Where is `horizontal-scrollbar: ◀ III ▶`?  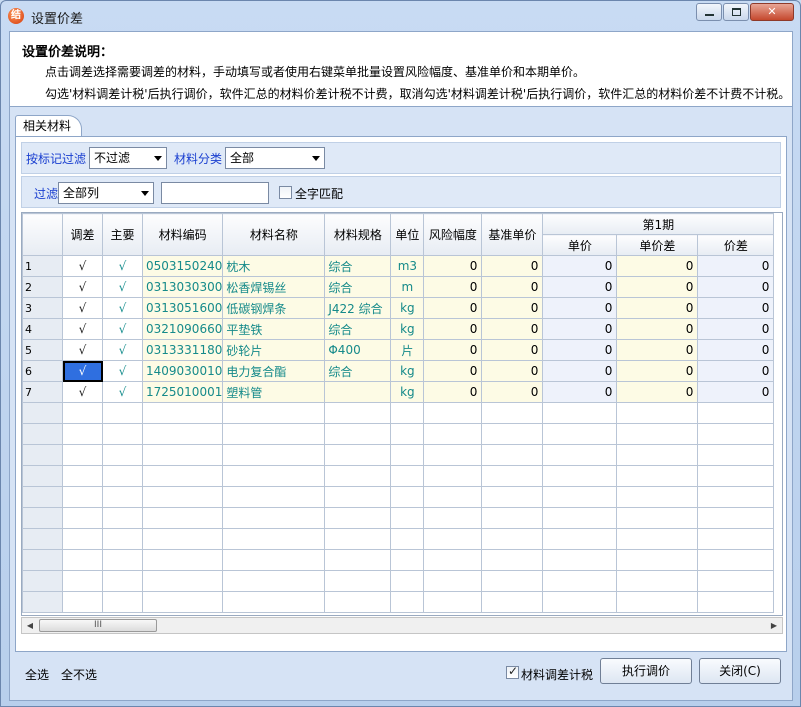 horizontal-scrollbar: ◀ III ▶ is located at coordinates (402, 625).